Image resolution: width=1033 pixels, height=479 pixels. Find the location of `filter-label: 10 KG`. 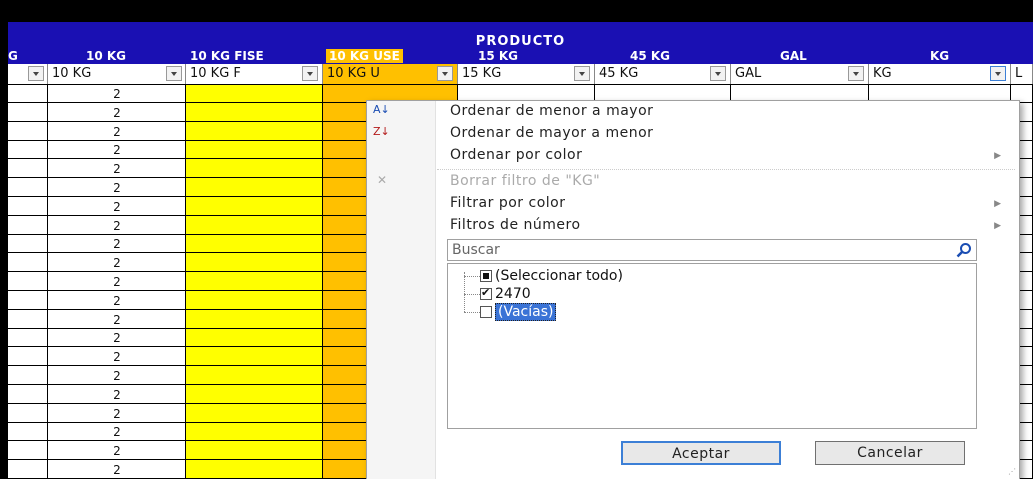

filter-label: 10 KG is located at coordinates (72, 73).